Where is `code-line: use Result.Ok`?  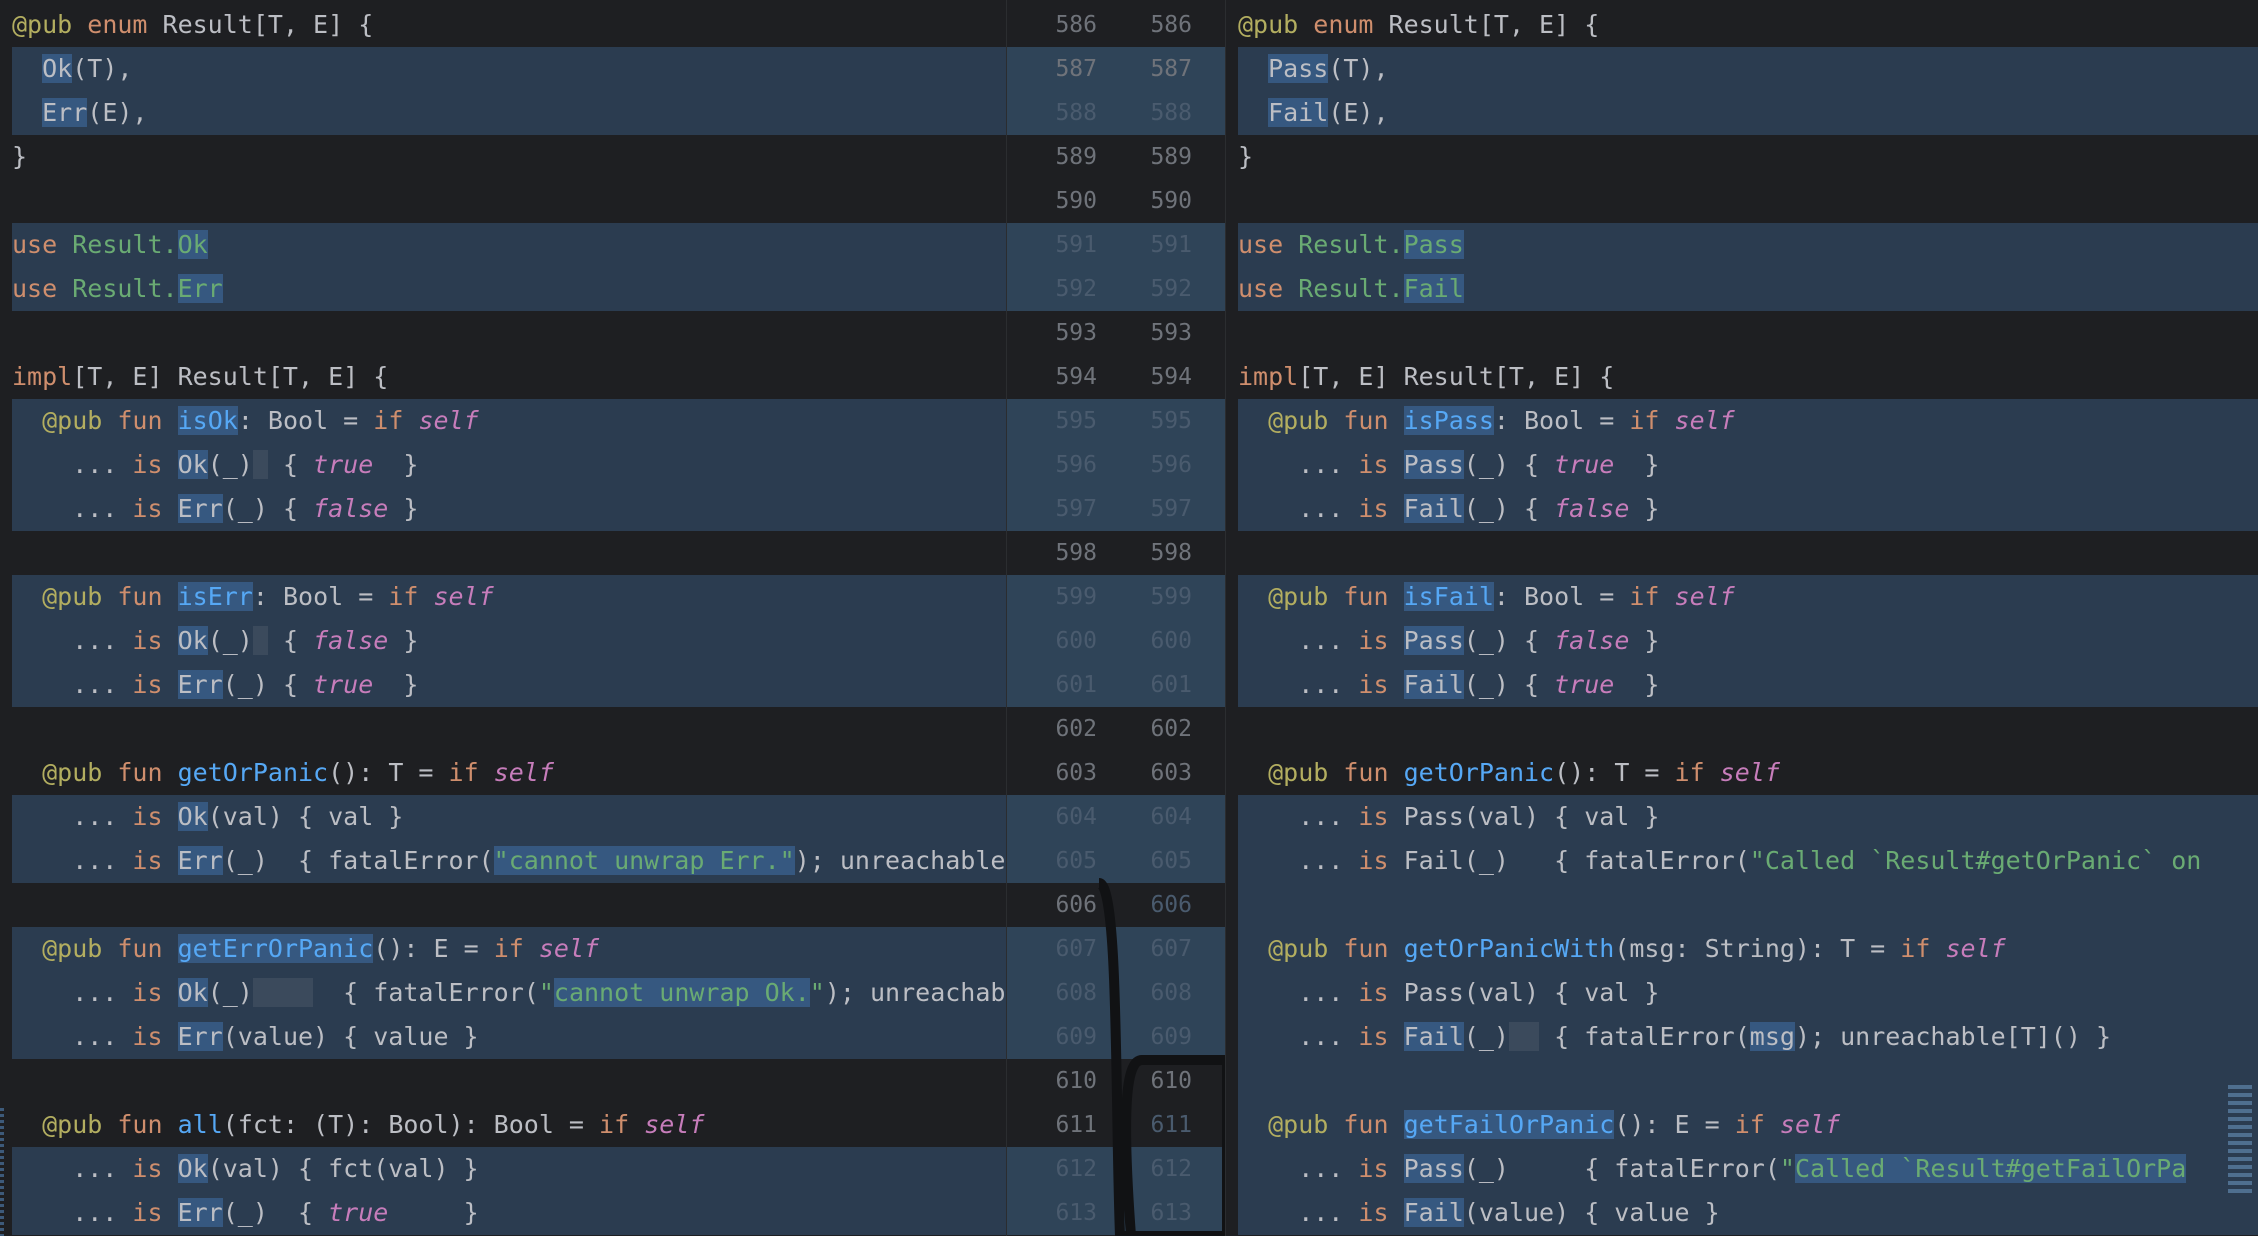
code-line: use Result.Ok is located at coordinates (110, 245).